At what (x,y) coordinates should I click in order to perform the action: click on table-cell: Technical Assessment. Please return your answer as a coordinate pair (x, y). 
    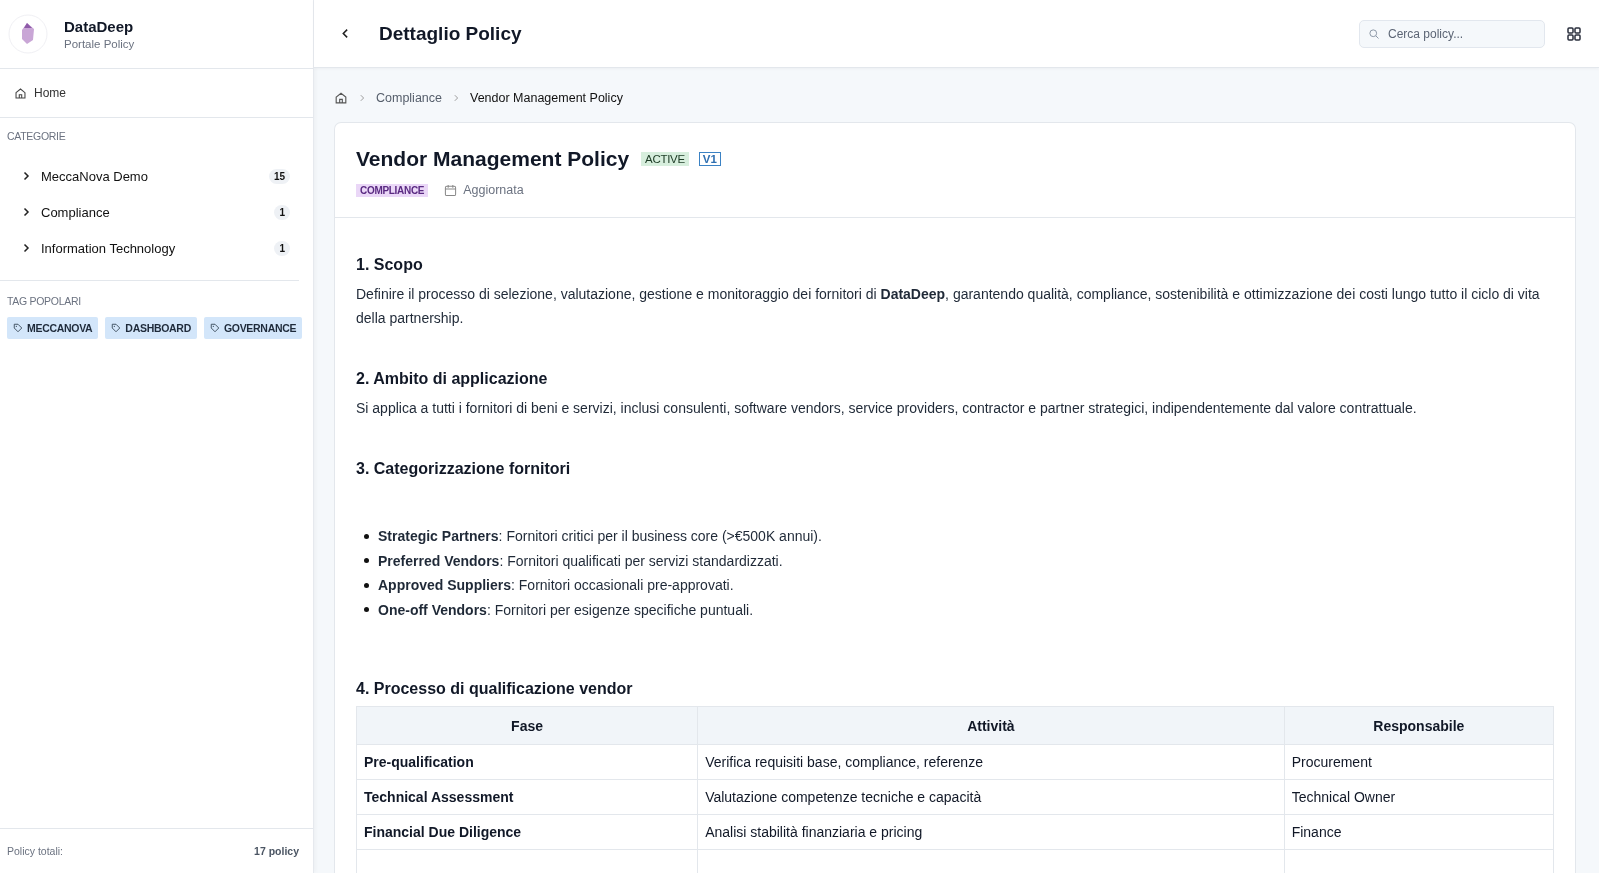
    Looking at the image, I should click on (527, 797).